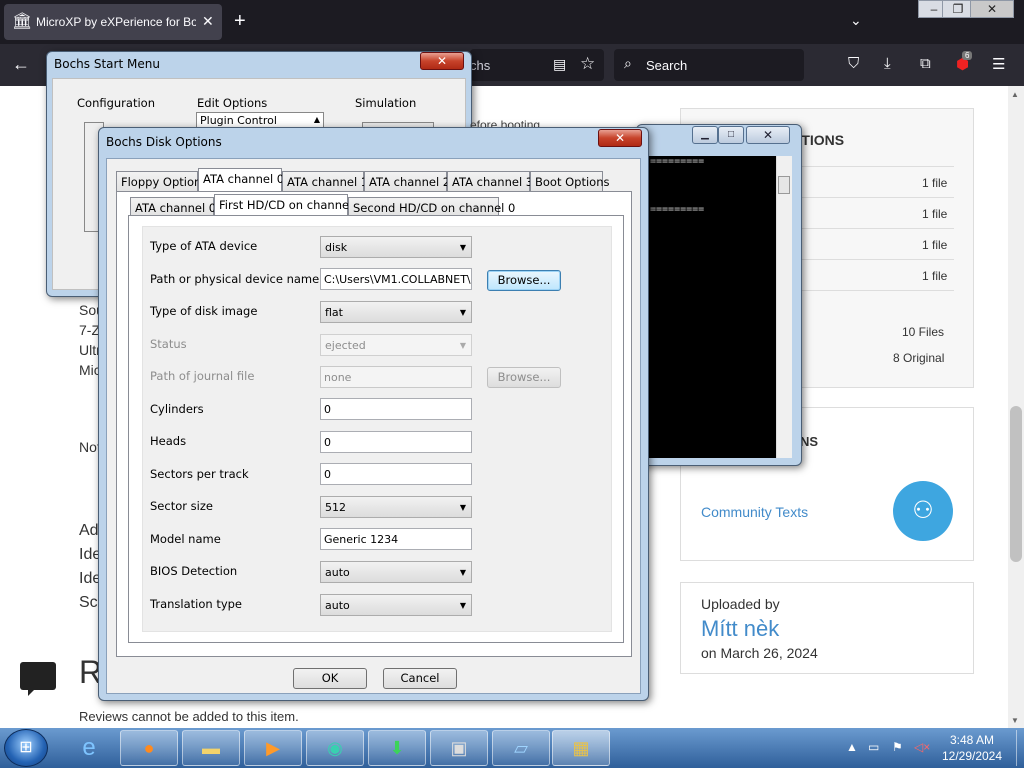  Describe the element at coordinates (189, 716) in the screenshot. I see `reviews-note: Reviews cannot be added to this item.` at that location.